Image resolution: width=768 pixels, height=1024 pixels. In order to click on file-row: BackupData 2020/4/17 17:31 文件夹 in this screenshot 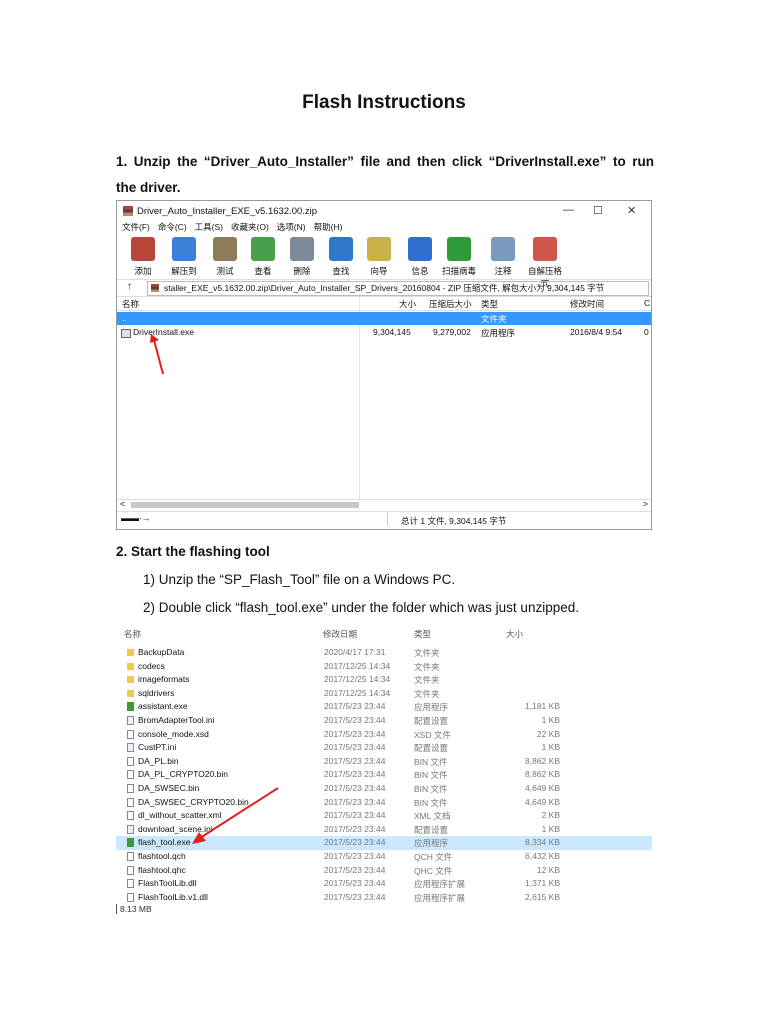, I will do `click(384, 653)`.